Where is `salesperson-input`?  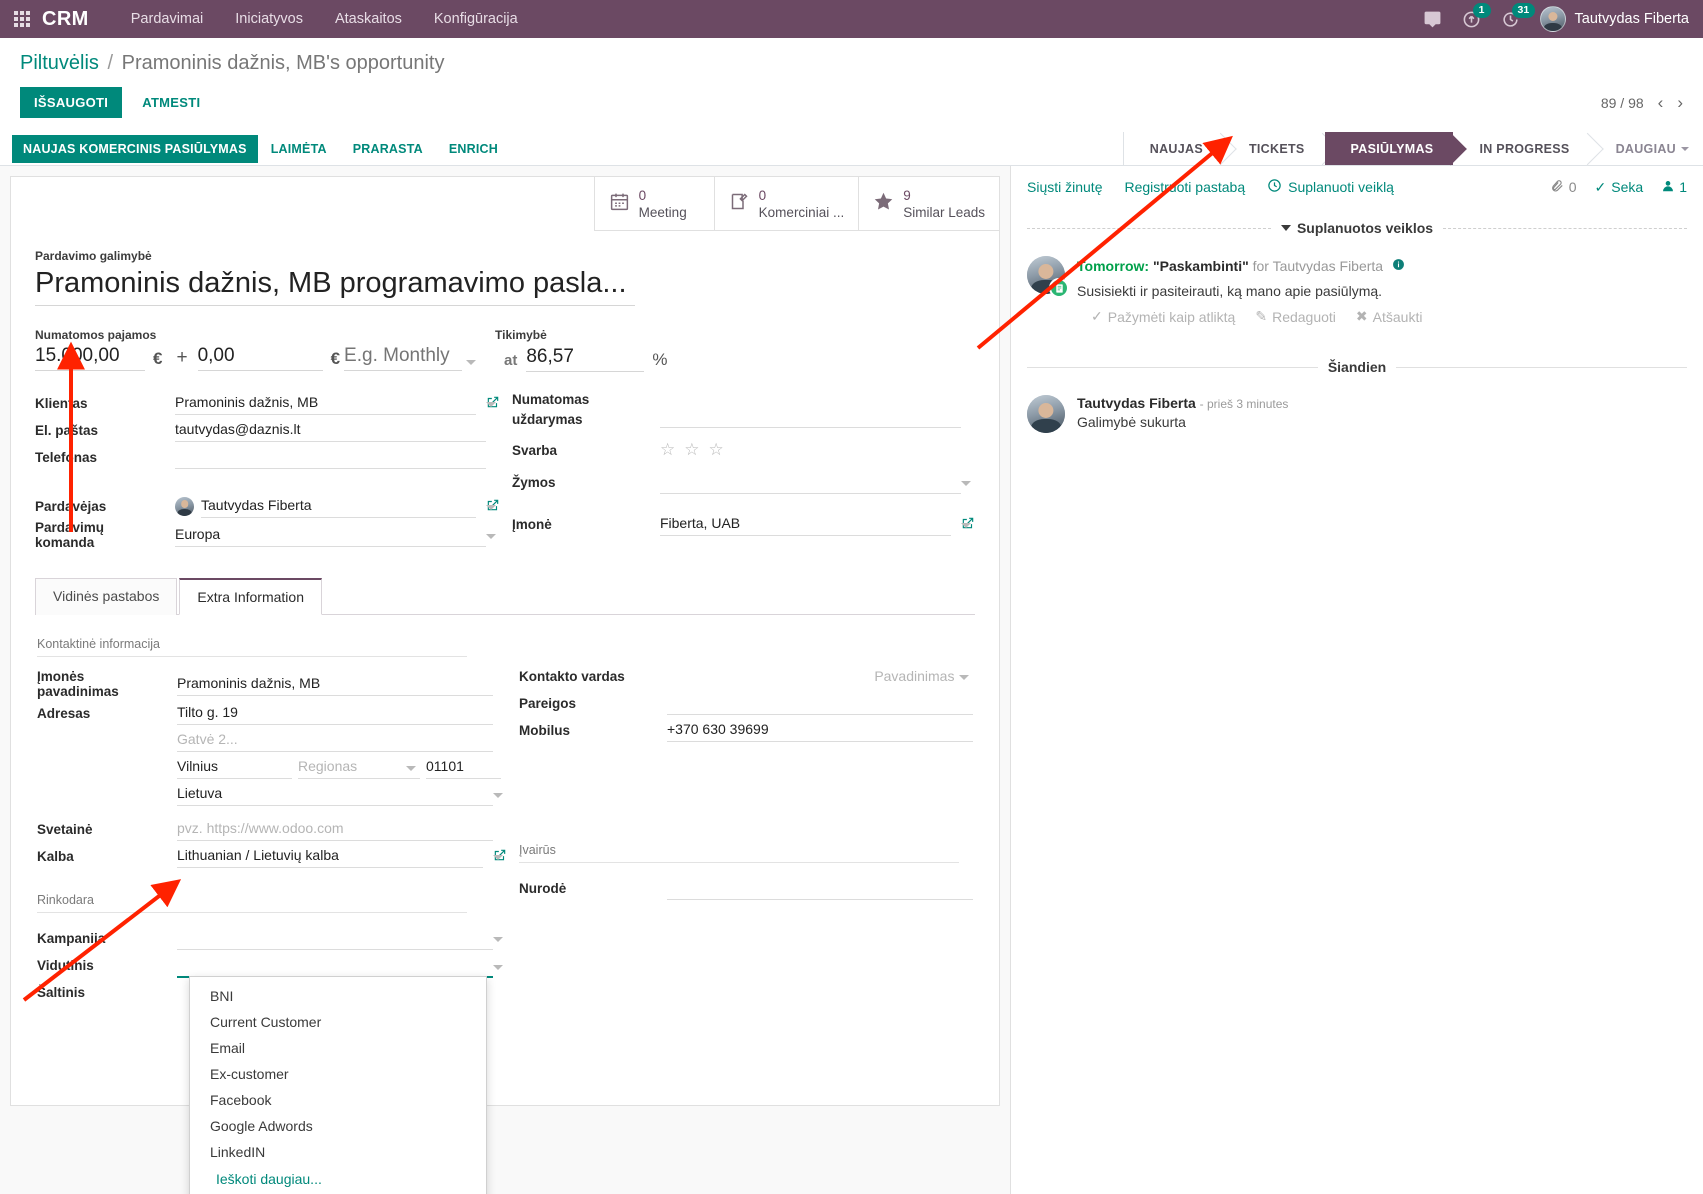
salesperson-input is located at coordinates (338, 506).